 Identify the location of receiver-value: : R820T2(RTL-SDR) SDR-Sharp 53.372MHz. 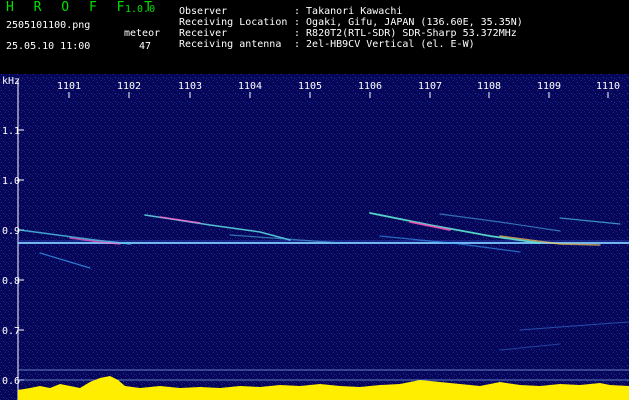
(405, 33).